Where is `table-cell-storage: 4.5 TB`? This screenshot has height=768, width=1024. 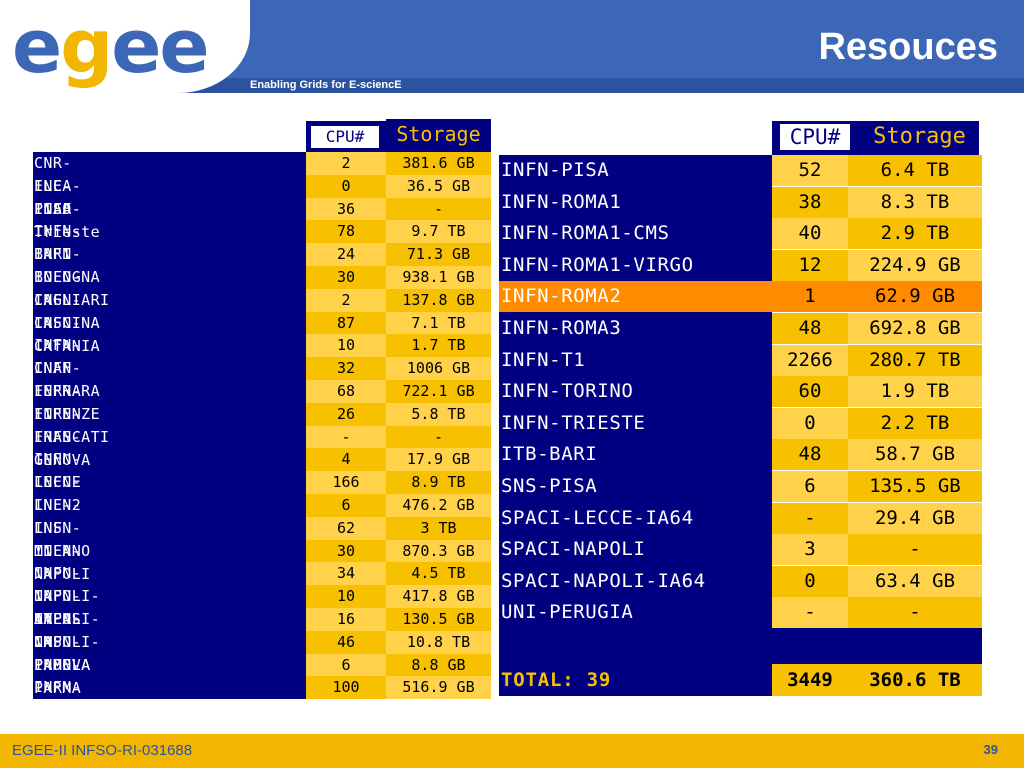
table-cell-storage: 4.5 TB is located at coordinates (438, 574).